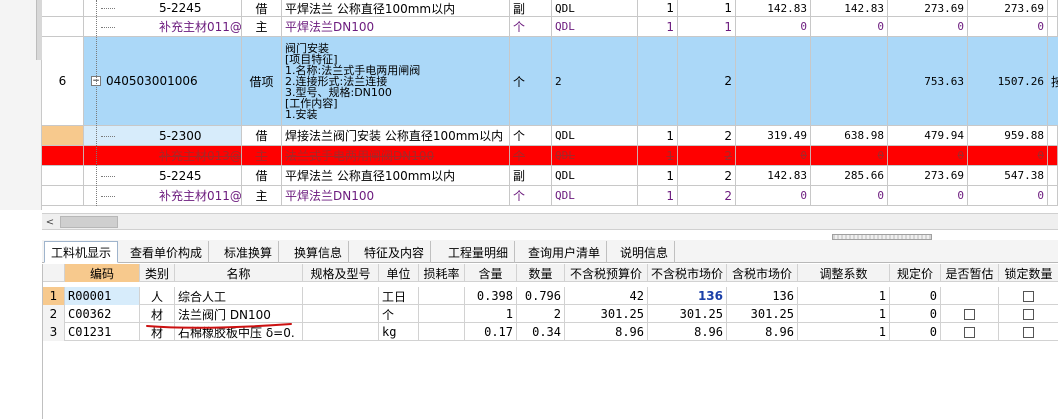  I want to click on column-header-category: 类别, so click(157, 273).